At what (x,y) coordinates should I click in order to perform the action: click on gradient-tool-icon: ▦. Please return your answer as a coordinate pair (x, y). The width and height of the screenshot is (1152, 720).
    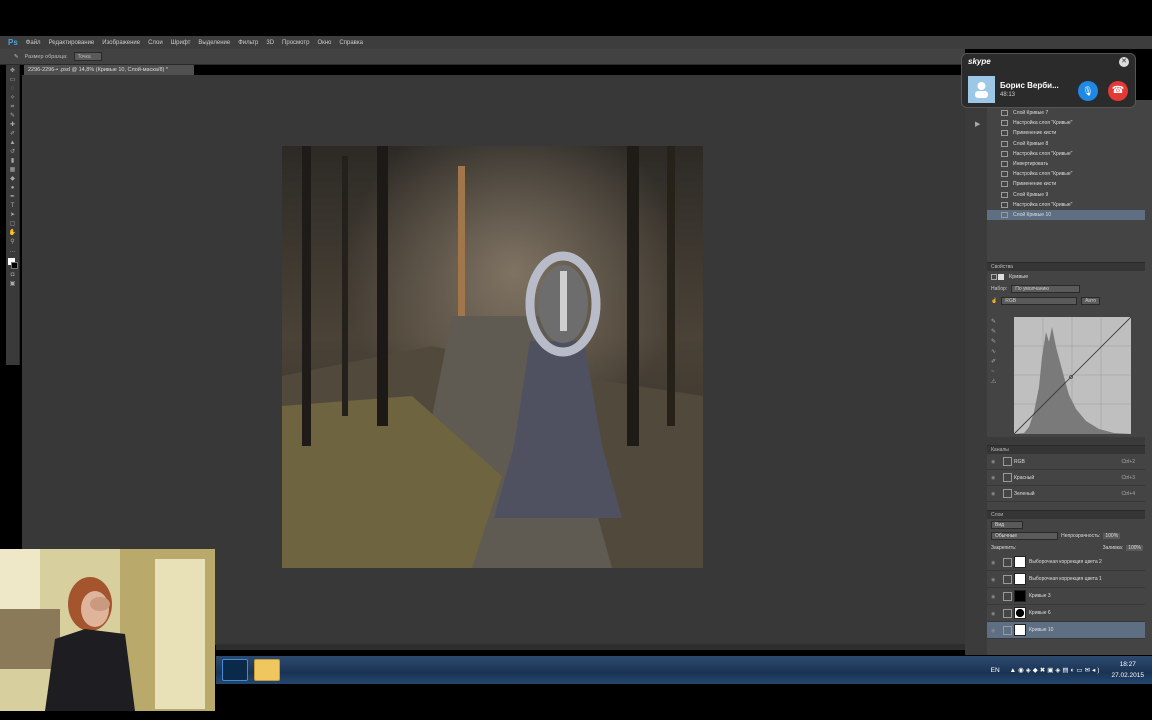
    Looking at the image, I should click on (13, 170).